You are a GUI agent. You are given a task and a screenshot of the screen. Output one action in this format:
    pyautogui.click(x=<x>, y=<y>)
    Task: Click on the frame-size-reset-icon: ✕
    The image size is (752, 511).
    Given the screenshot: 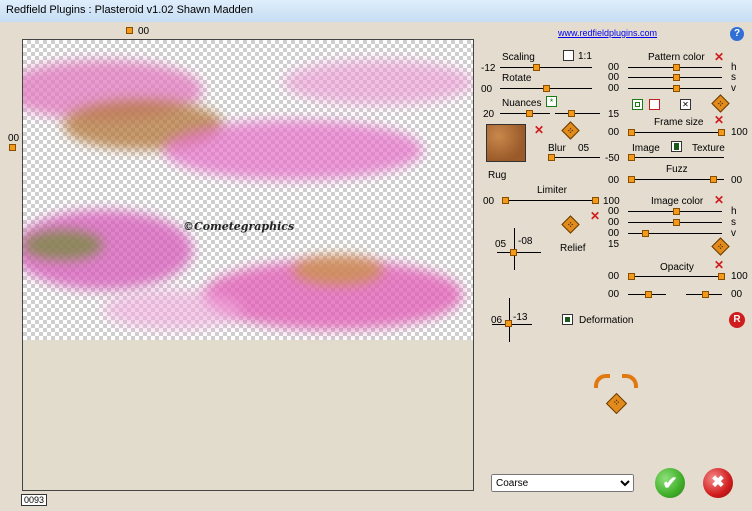 What is the action you would take?
    pyautogui.click(x=719, y=120)
    